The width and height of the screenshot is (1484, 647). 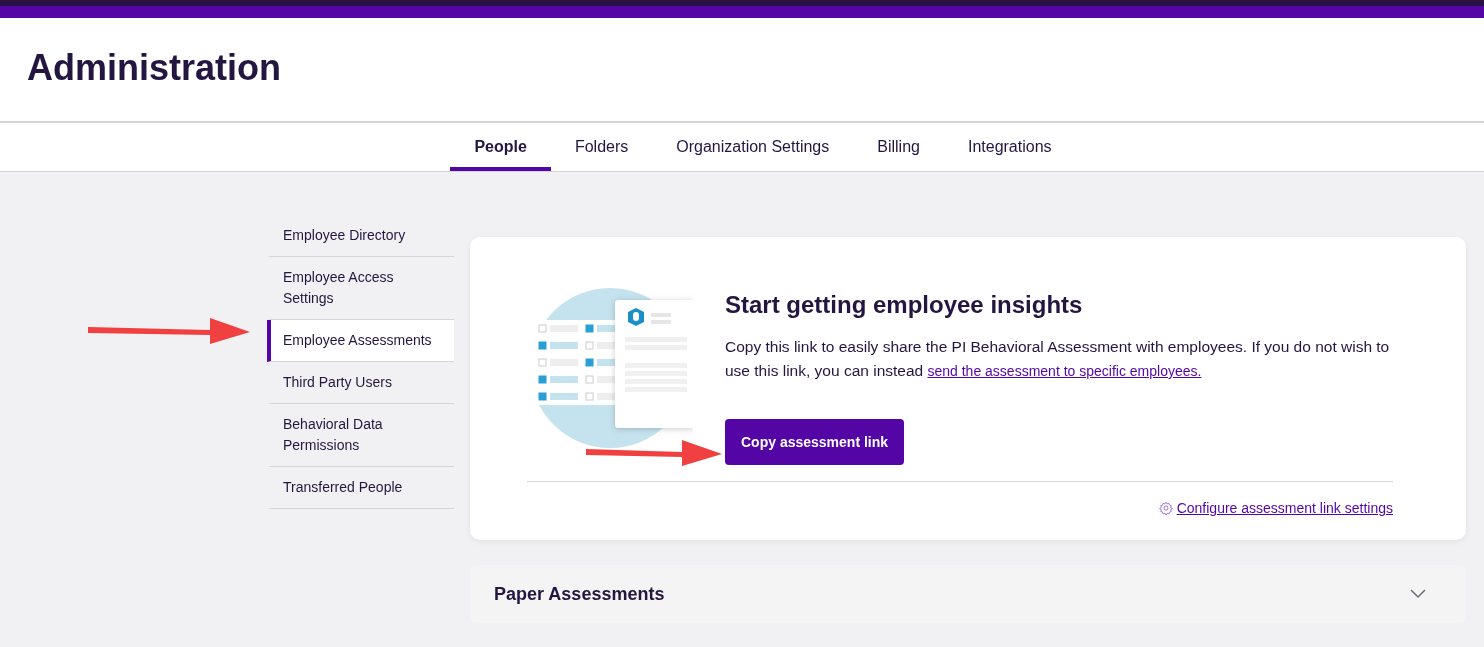 What do you see at coordinates (360, 435) in the screenshot?
I see `sidebar-item: Behavioral Data Permissions` at bounding box center [360, 435].